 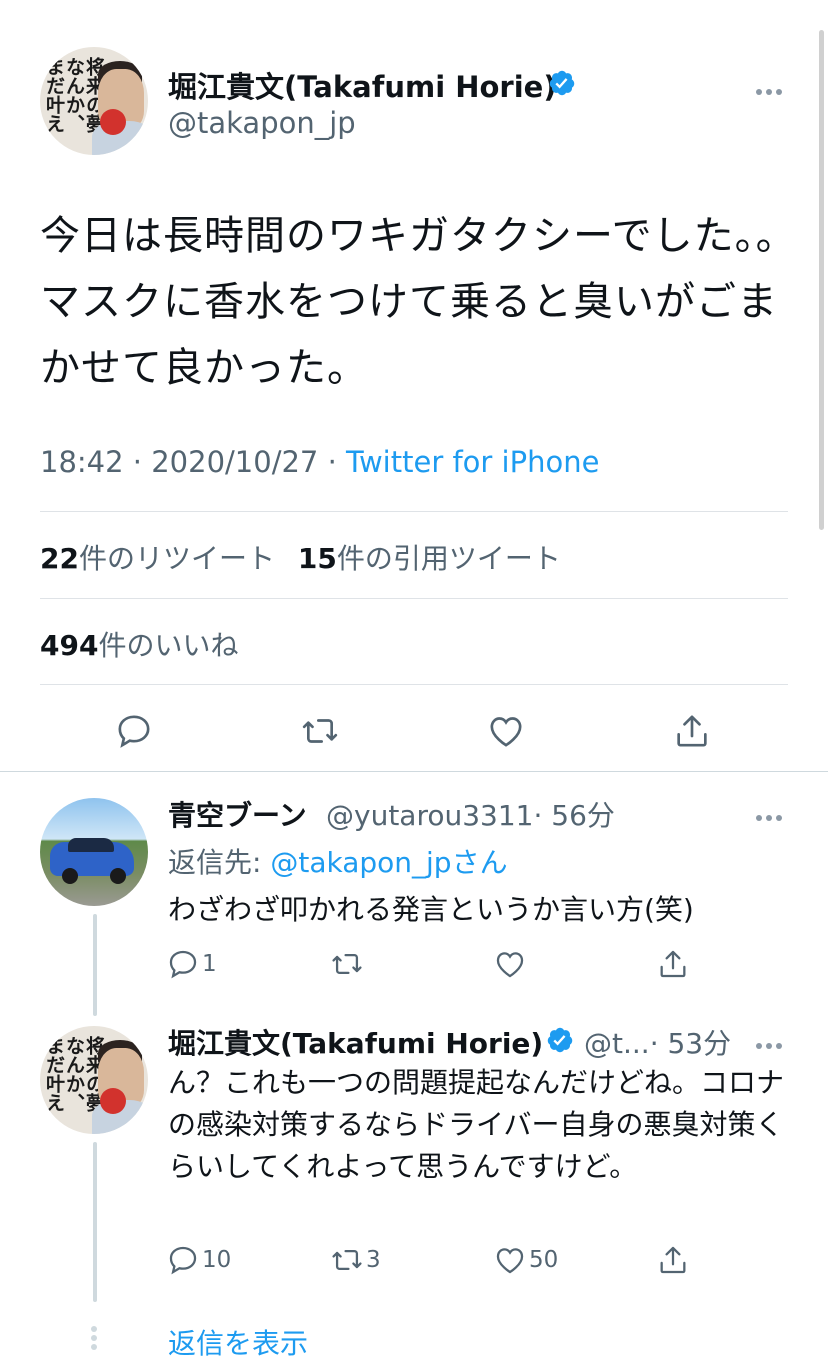 I want to click on retweet-action, so click(x=348, y=964).